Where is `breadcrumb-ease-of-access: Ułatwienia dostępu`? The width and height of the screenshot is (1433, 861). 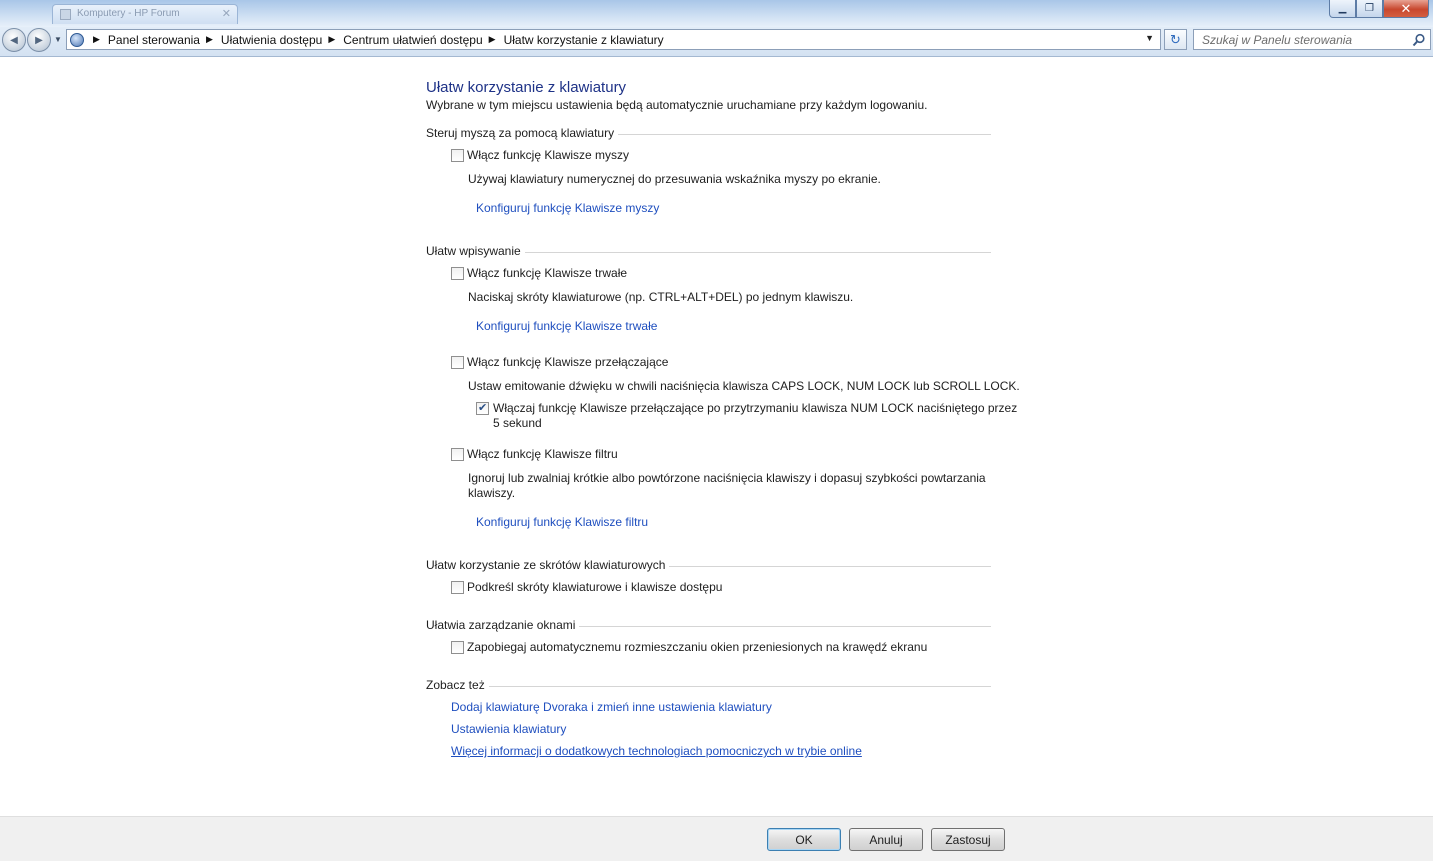 breadcrumb-ease-of-access: Ułatwienia dostępu is located at coordinates (271, 40).